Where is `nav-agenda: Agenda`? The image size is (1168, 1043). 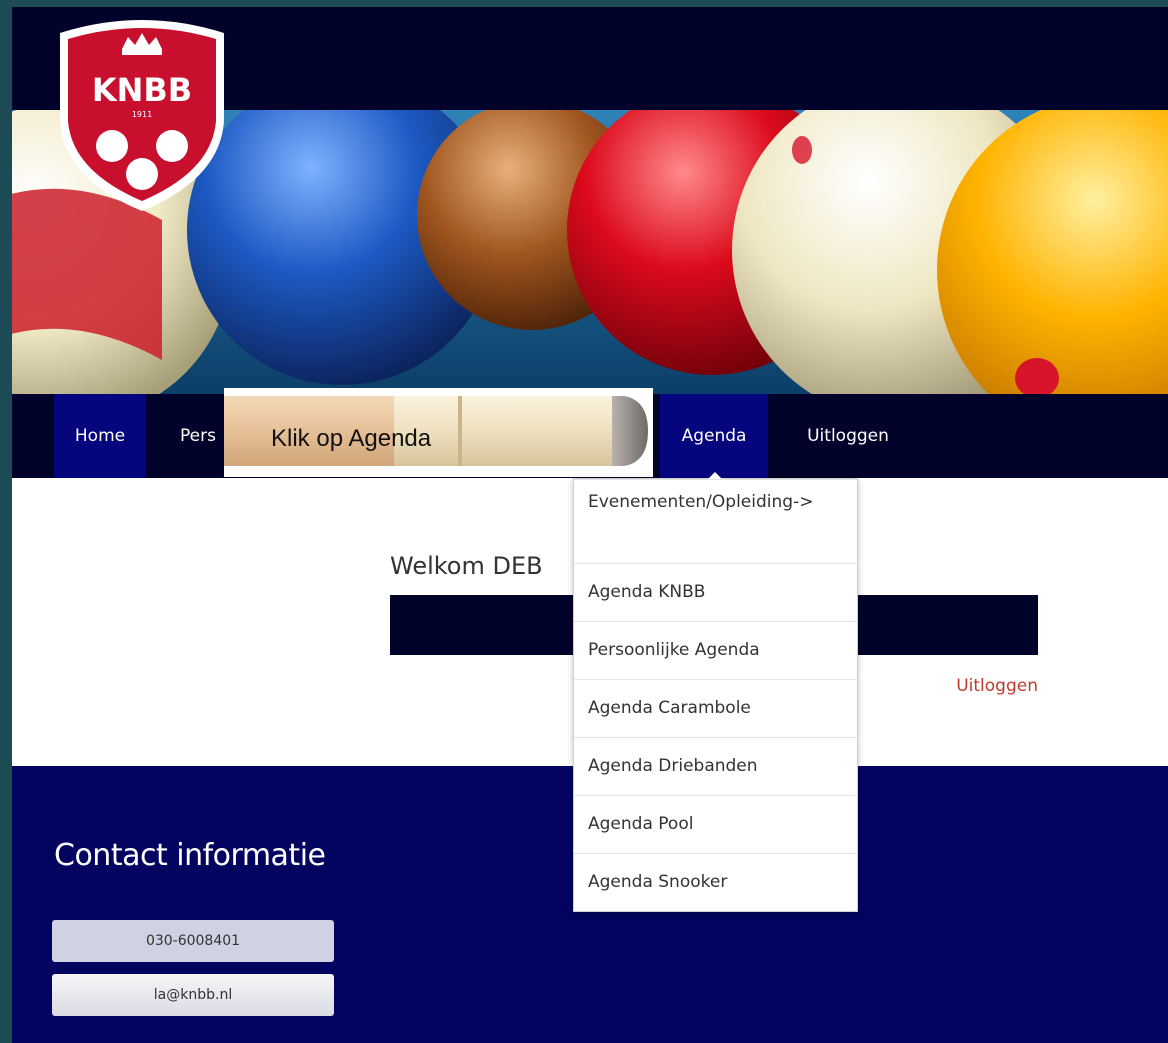
nav-agenda: Agenda is located at coordinates (714, 436).